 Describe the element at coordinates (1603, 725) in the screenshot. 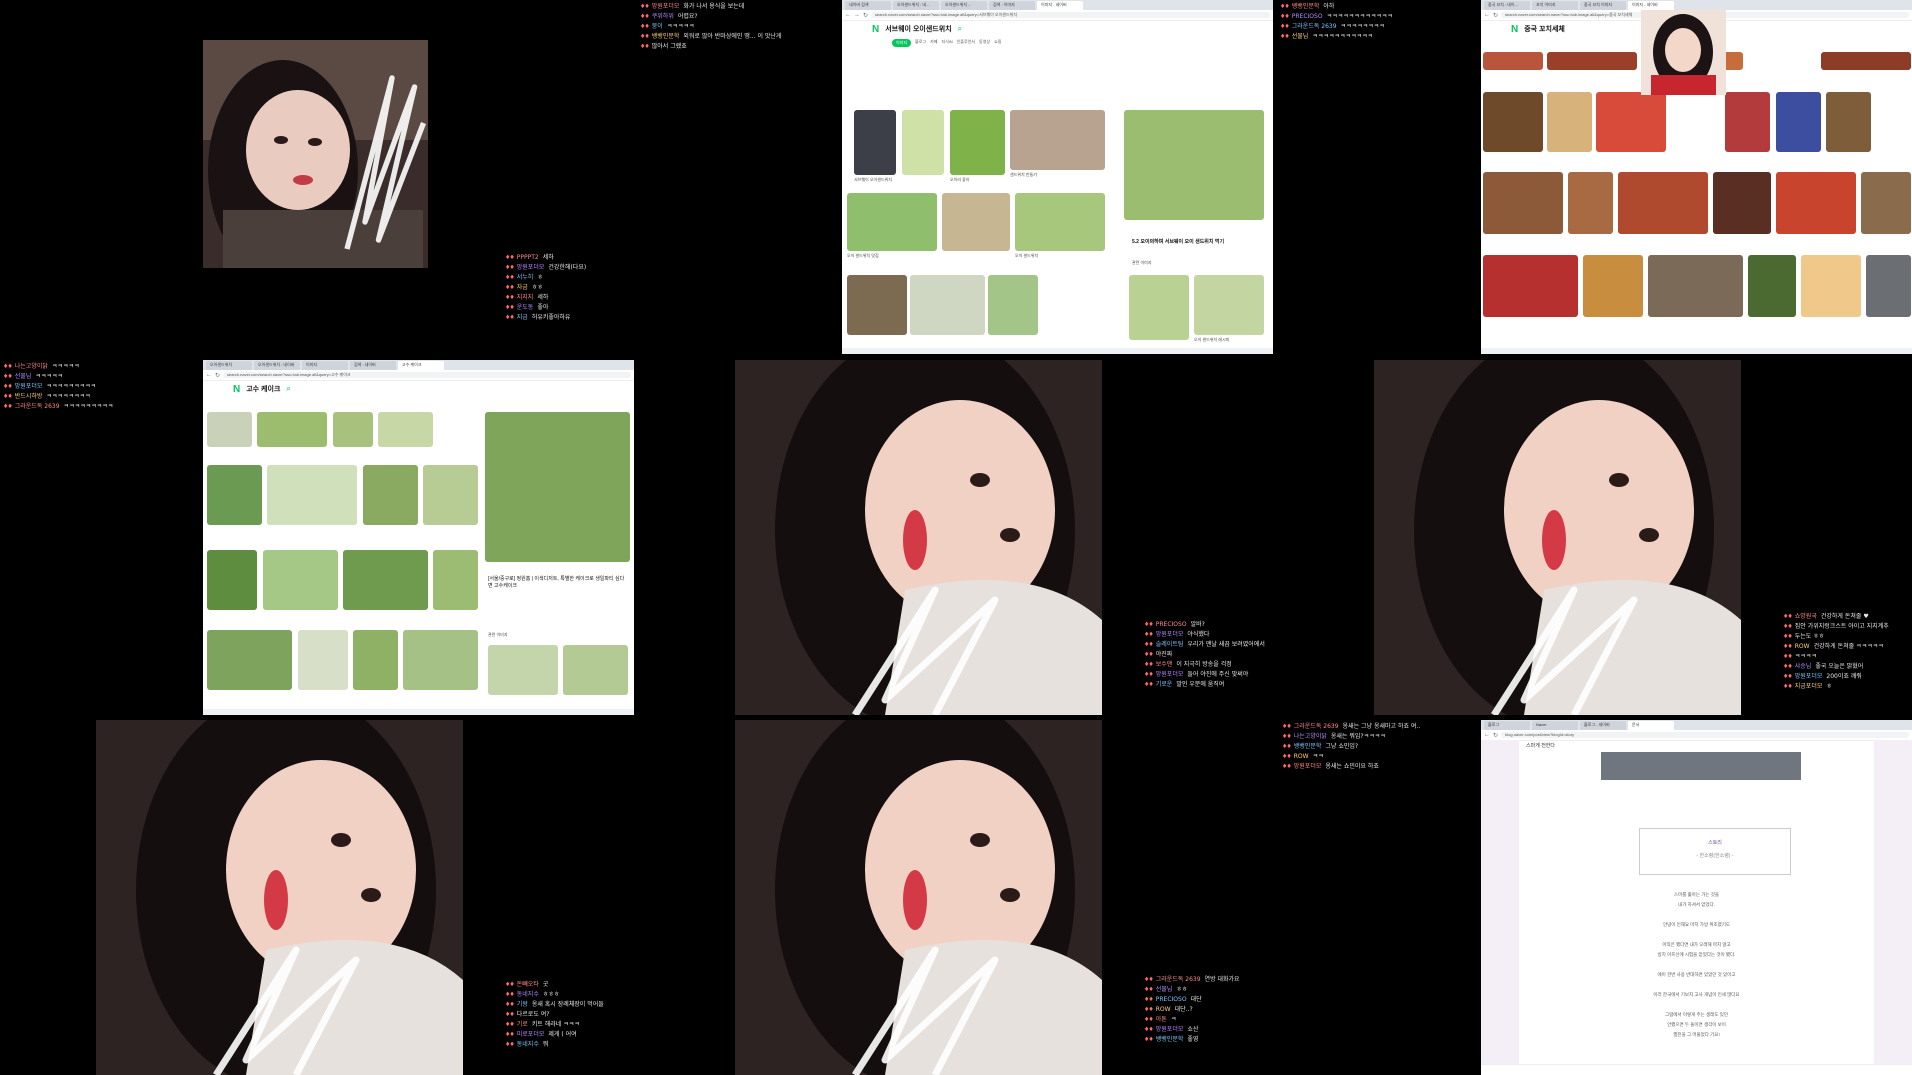

I see `browser-tab: 블로그 - 네이버` at that location.